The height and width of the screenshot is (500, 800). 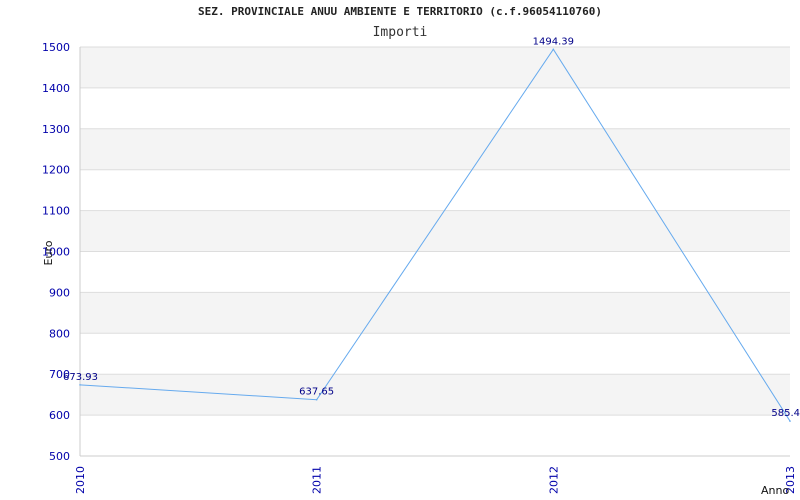 I want to click on y-tick-label: 500, so click(x=59, y=456).